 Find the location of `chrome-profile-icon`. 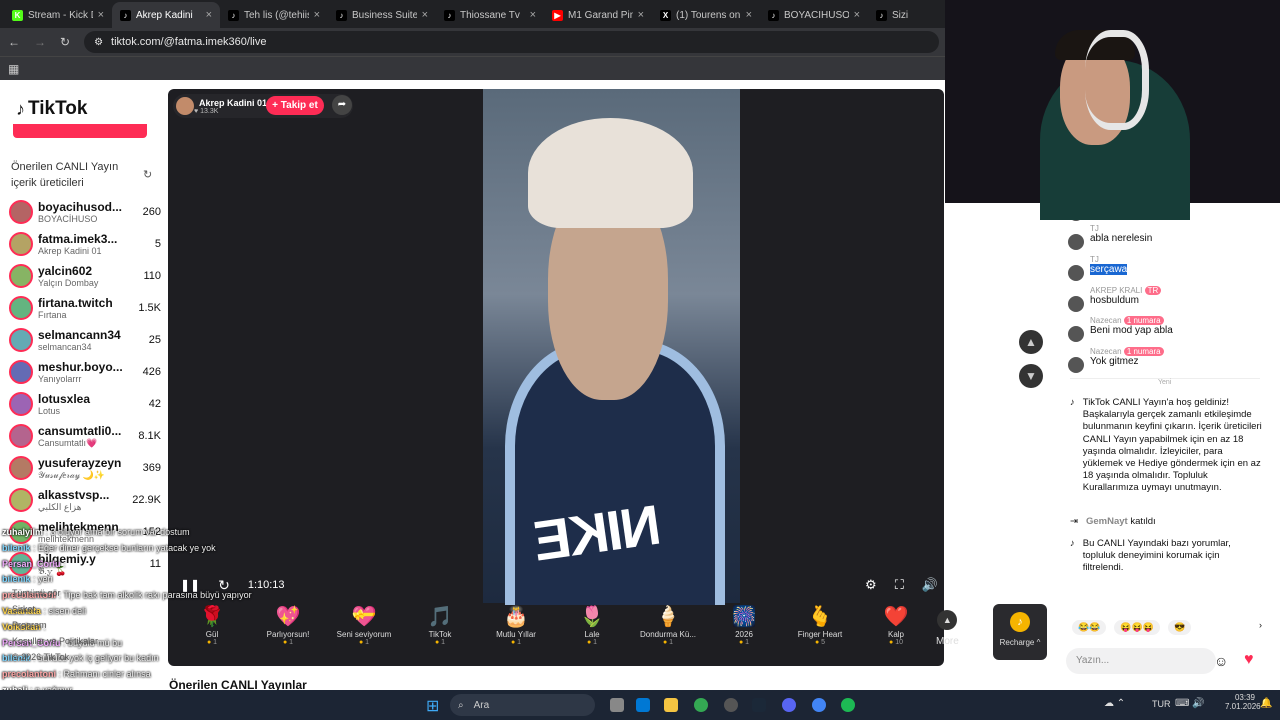

chrome-profile-icon is located at coordinates (819, 705).